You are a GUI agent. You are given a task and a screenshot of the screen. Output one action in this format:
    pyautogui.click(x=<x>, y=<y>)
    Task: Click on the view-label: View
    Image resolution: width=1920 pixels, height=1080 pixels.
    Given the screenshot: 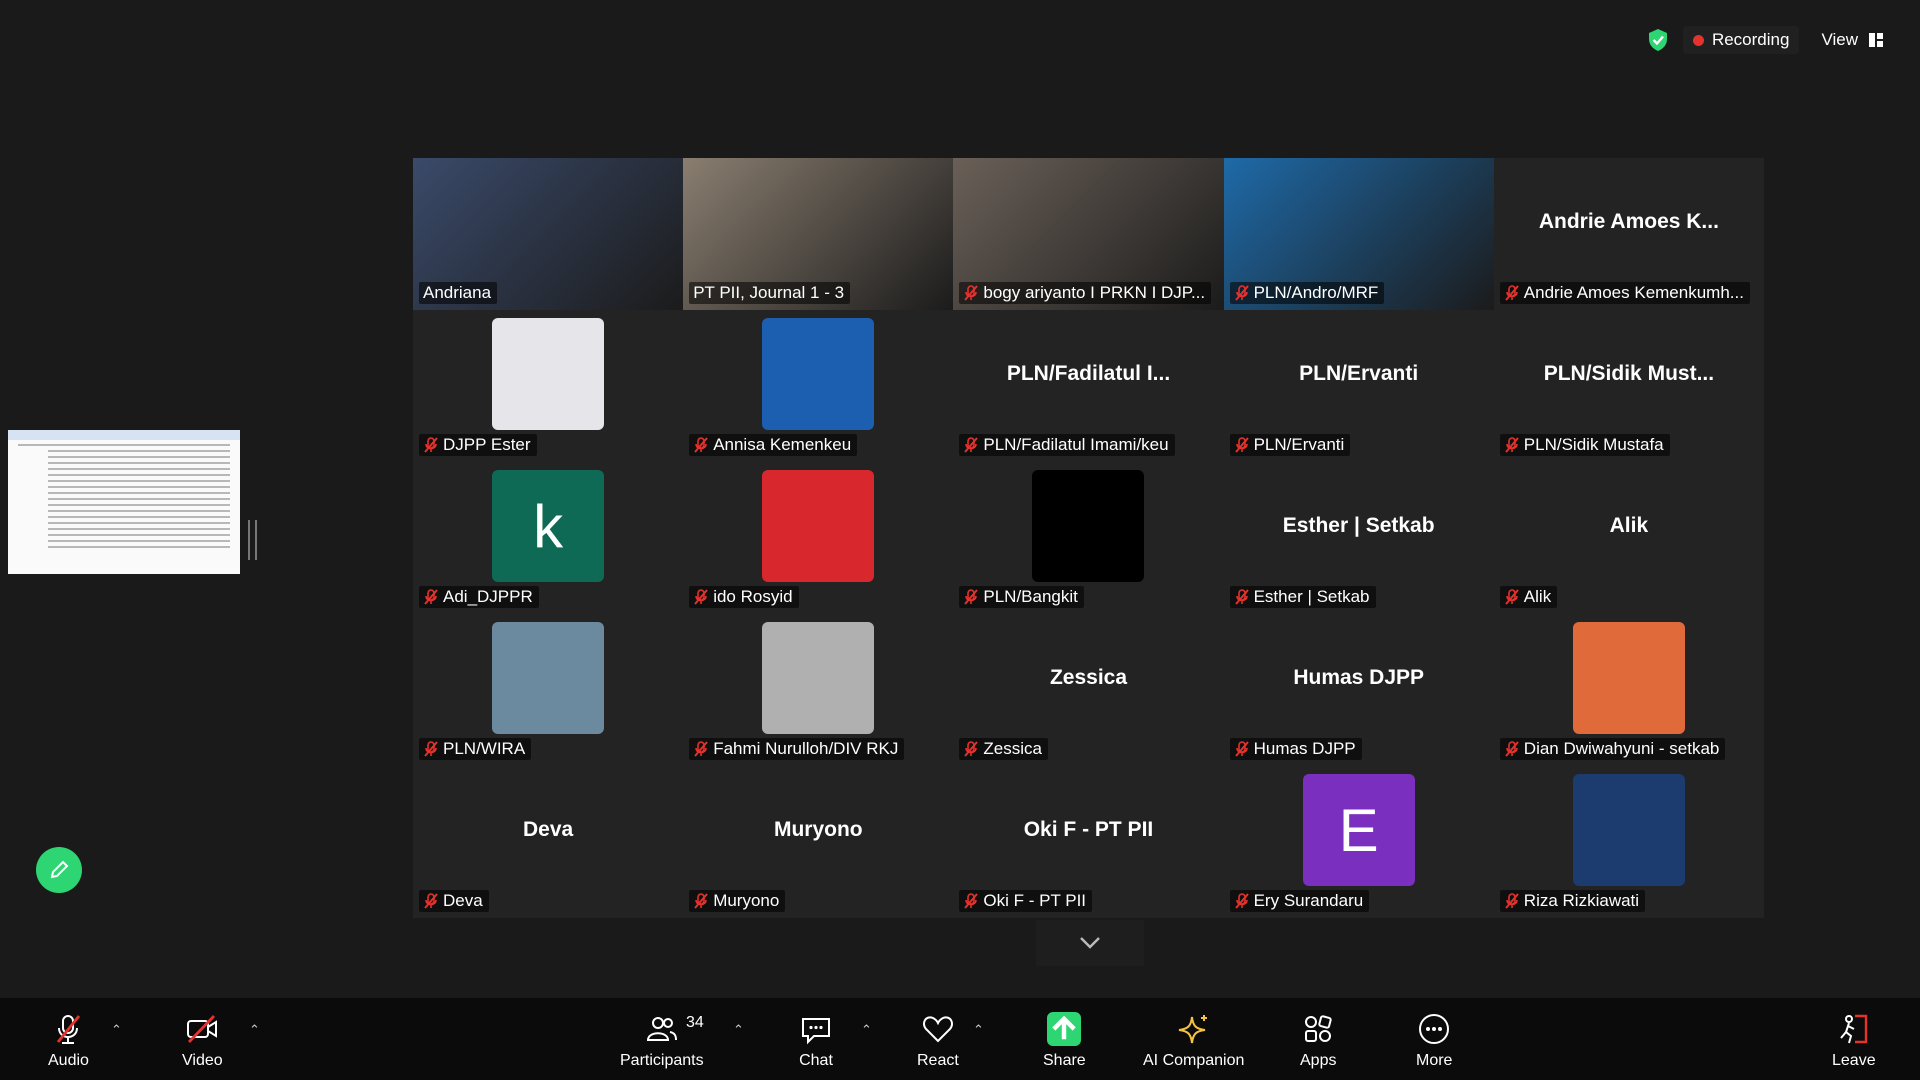 What is the action you would take?
    pyautogui.click(x=1839, y=39)
    